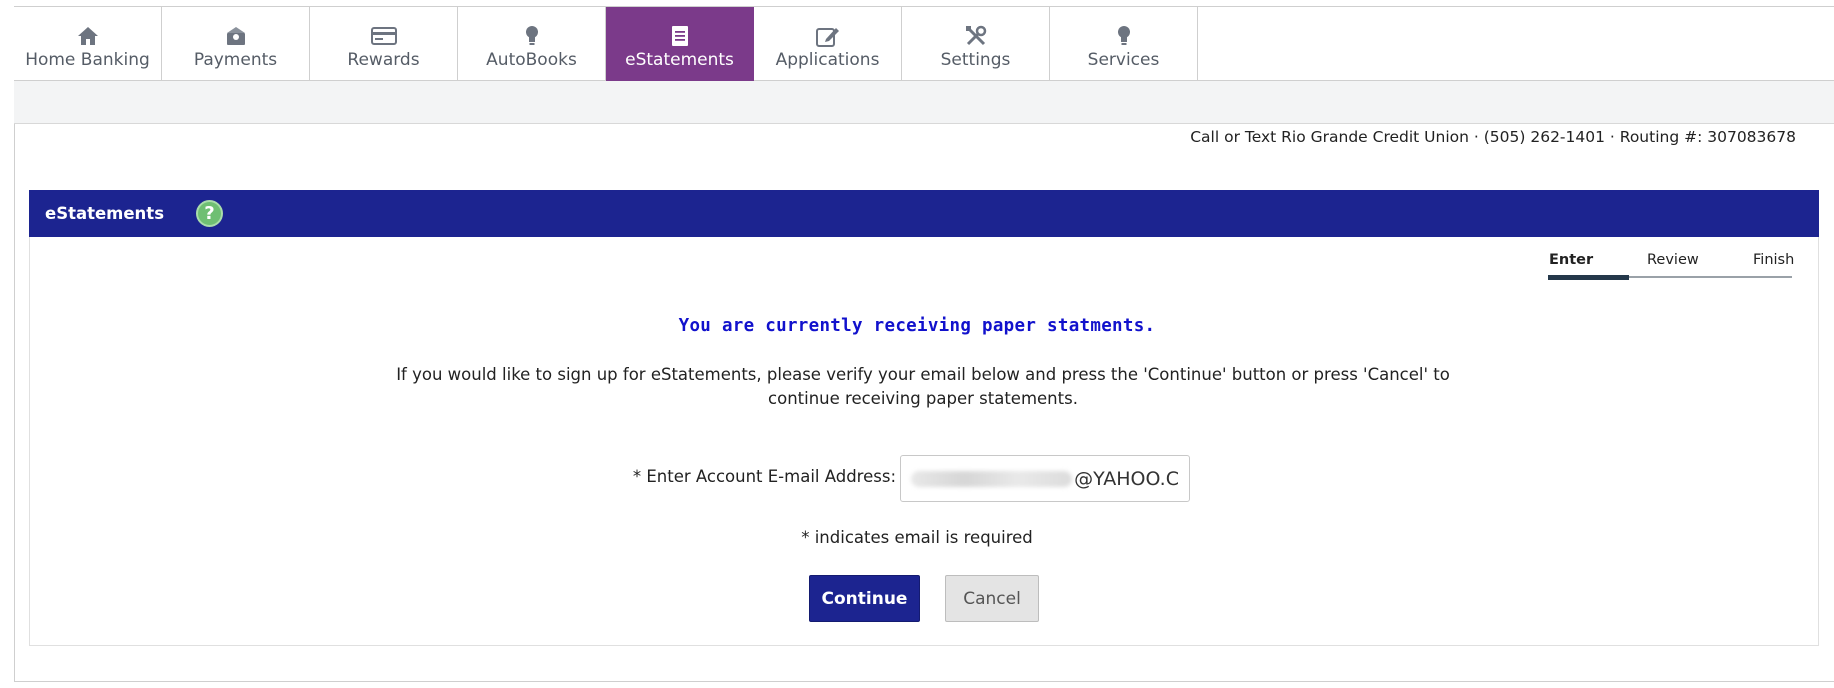 The height and width of the screenshot is (688, 1834). I want to click on tab-home-banking: Home Banking, so click(88, 44).